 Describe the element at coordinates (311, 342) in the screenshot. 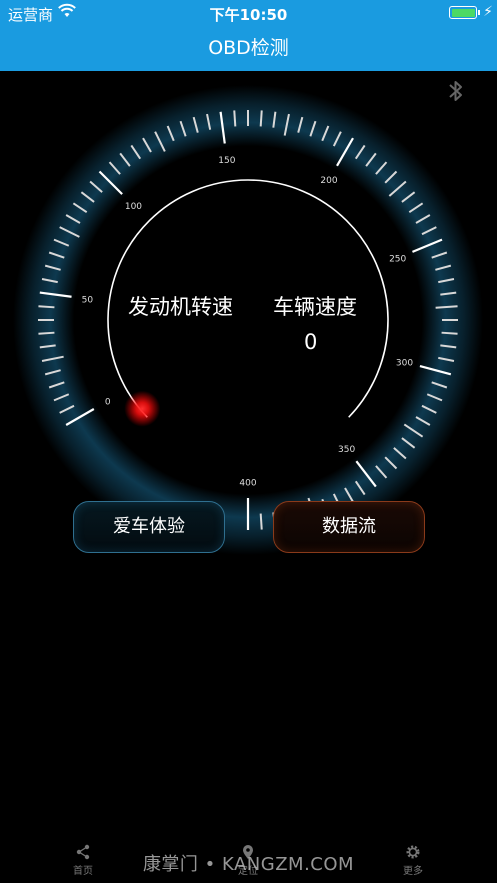

I see `vehicle-speed-value: 0` at that location.